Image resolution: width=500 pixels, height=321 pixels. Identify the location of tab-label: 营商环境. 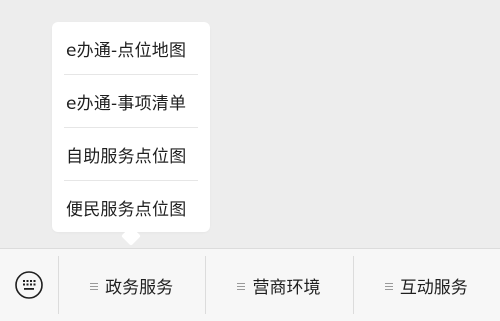
(286, 287).